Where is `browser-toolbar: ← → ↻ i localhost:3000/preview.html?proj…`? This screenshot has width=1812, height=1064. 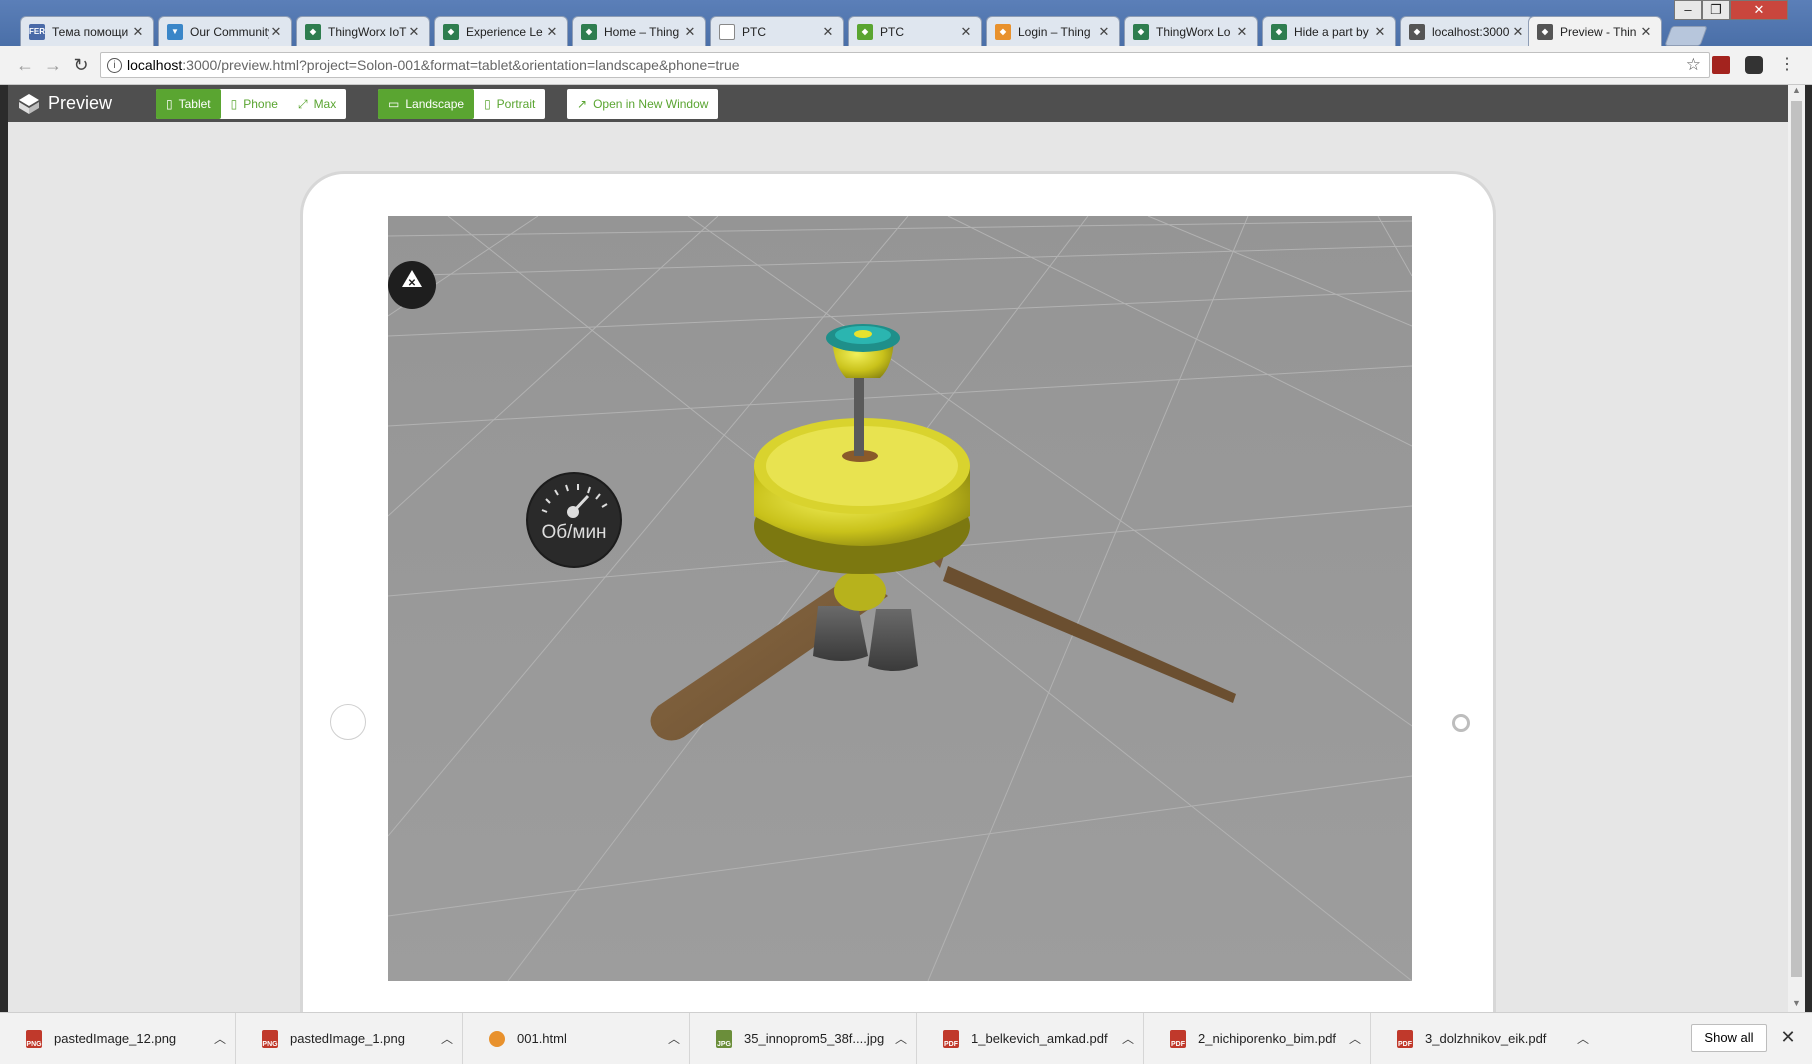 browser-toolbar: ← → ↻ i localhost:3000/preview.html?proj… is located at coordinates (906, 65).